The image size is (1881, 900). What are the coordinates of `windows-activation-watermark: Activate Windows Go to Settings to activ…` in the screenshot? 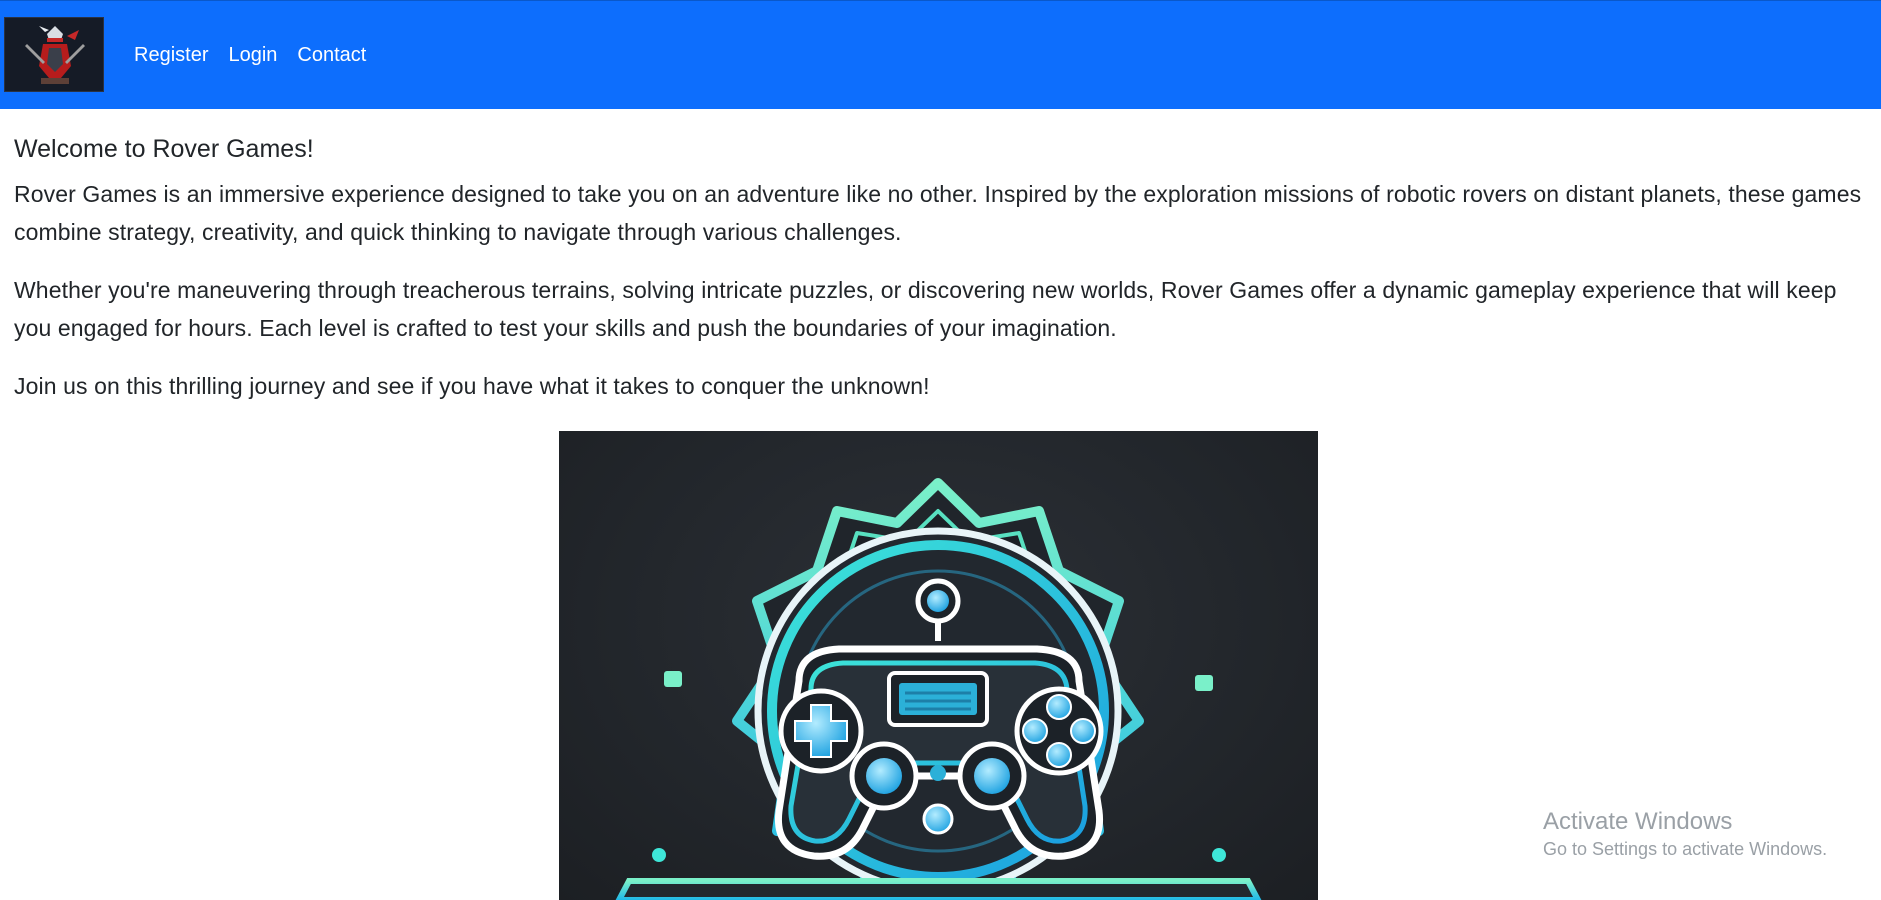 It's located at (1685, 834).